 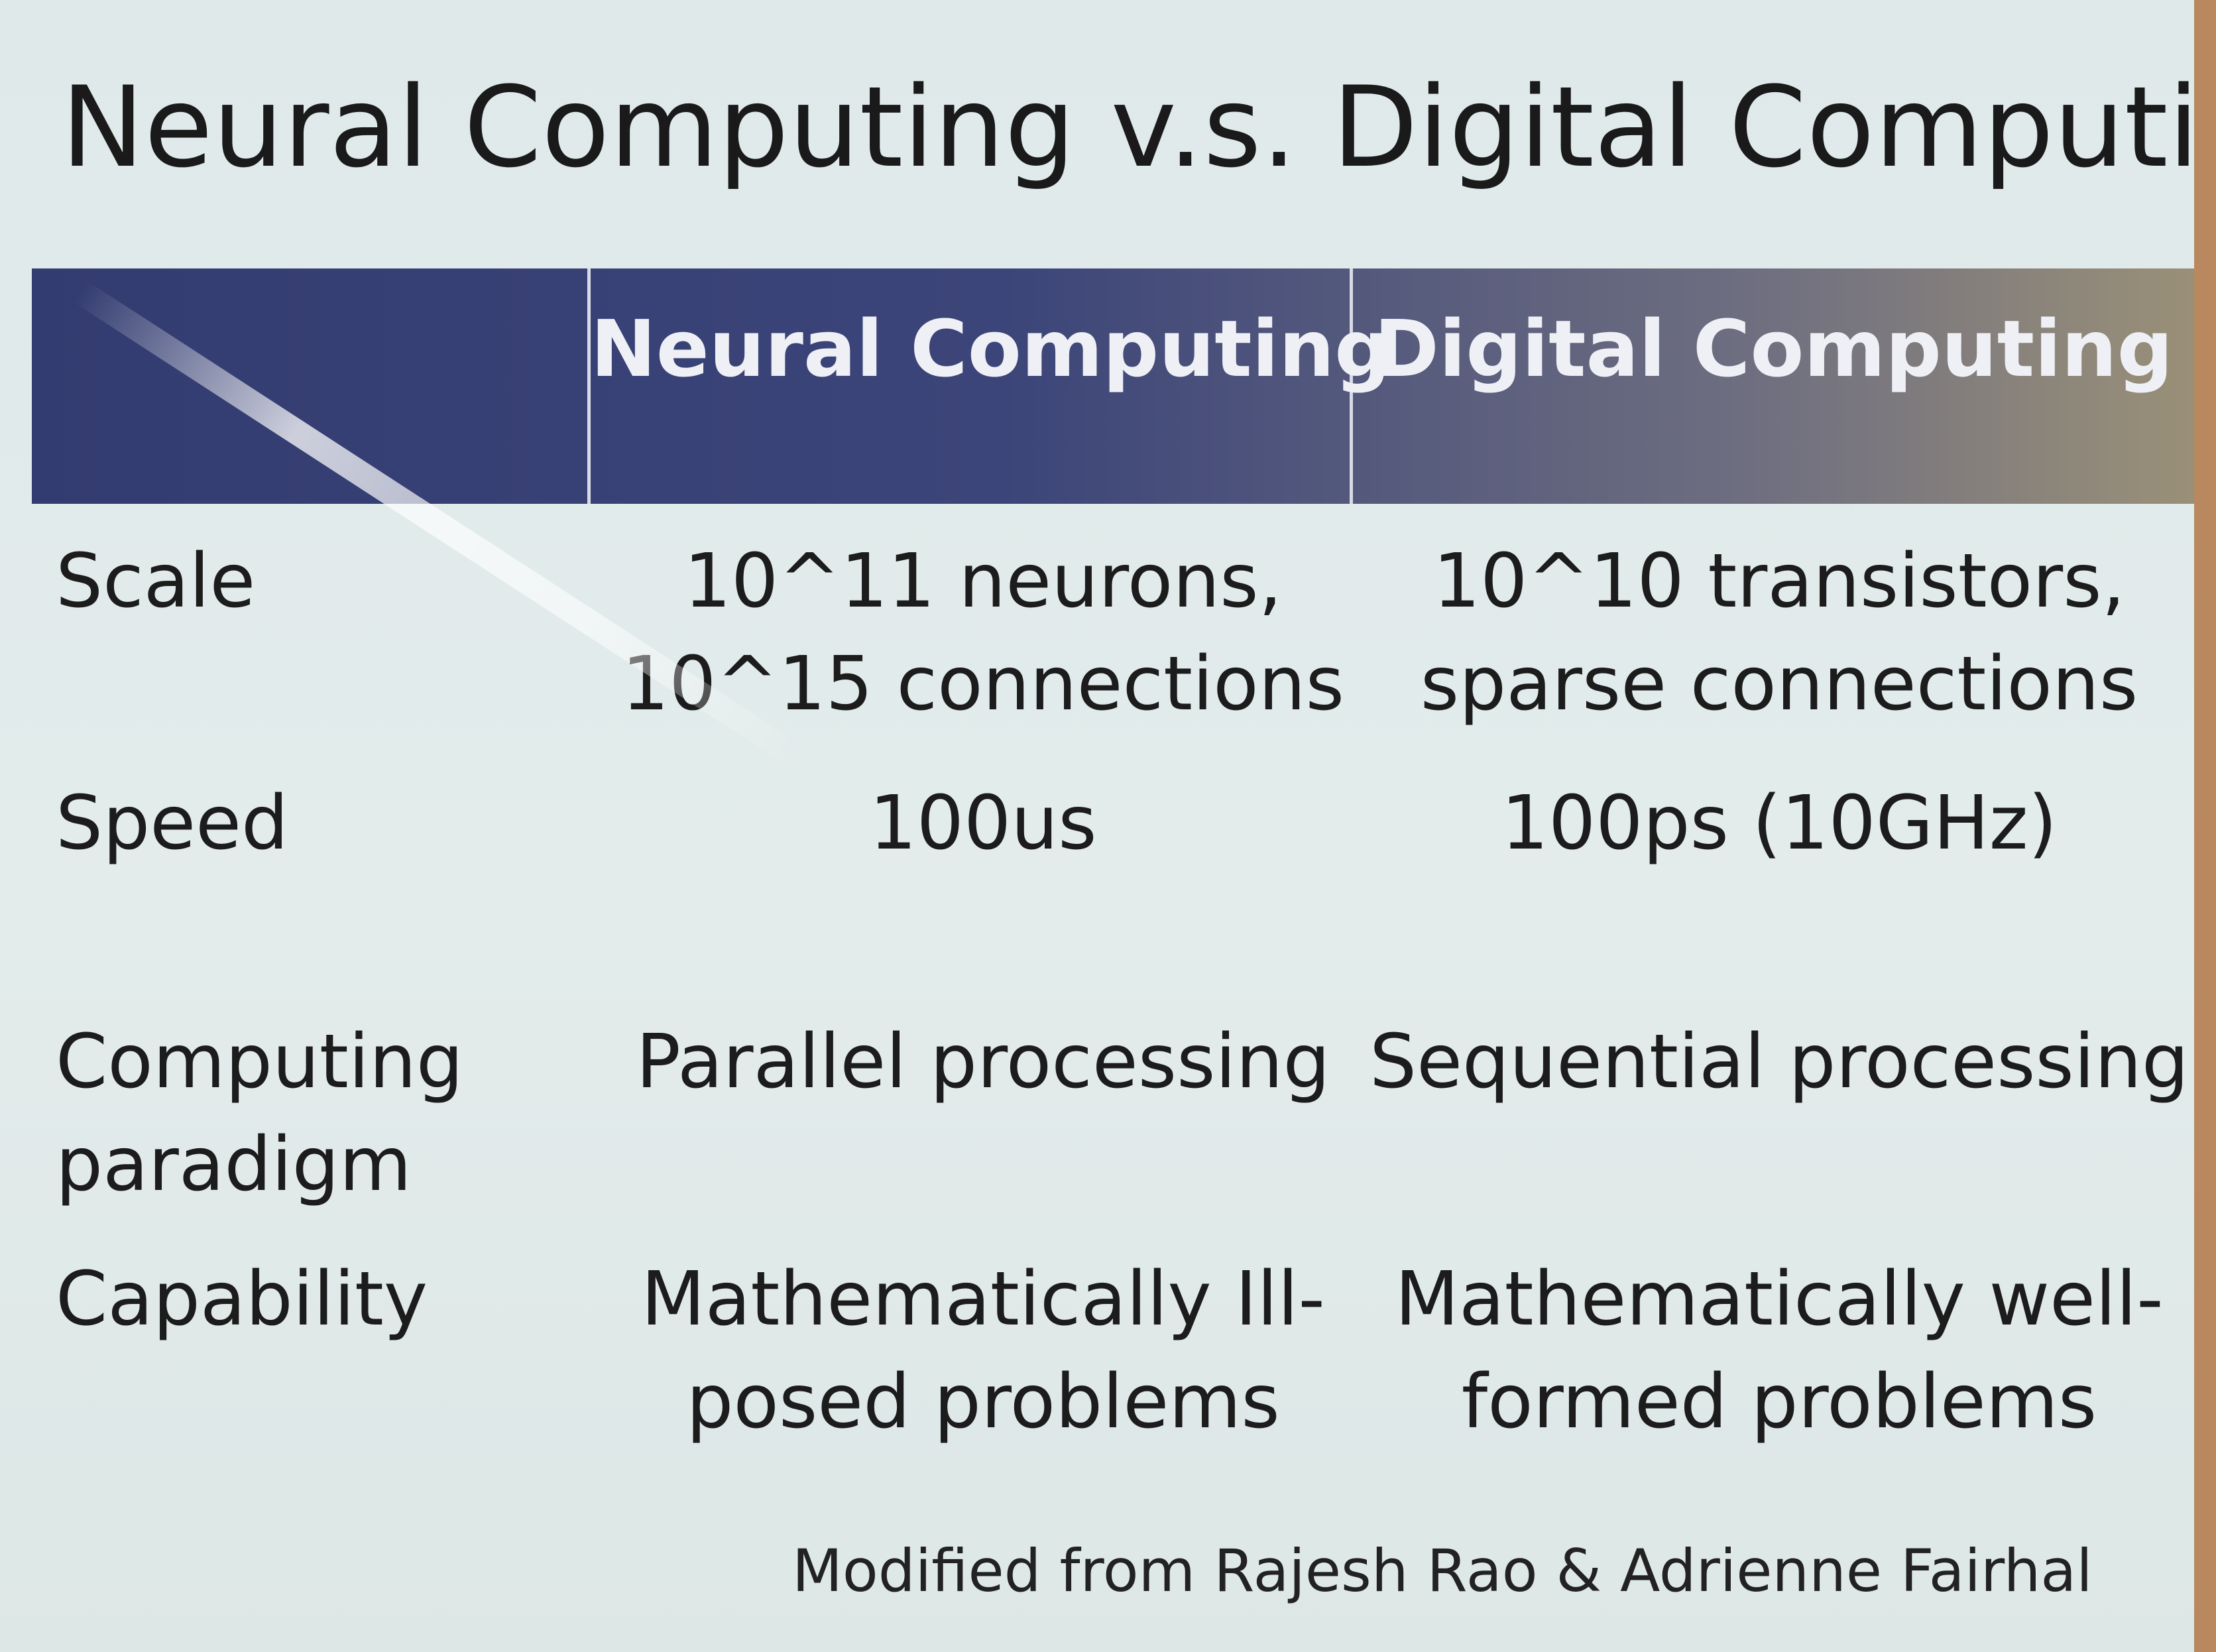 I want to click on table-header-row: Neural Computing Digital Computing, so click(x=1113, y=386).